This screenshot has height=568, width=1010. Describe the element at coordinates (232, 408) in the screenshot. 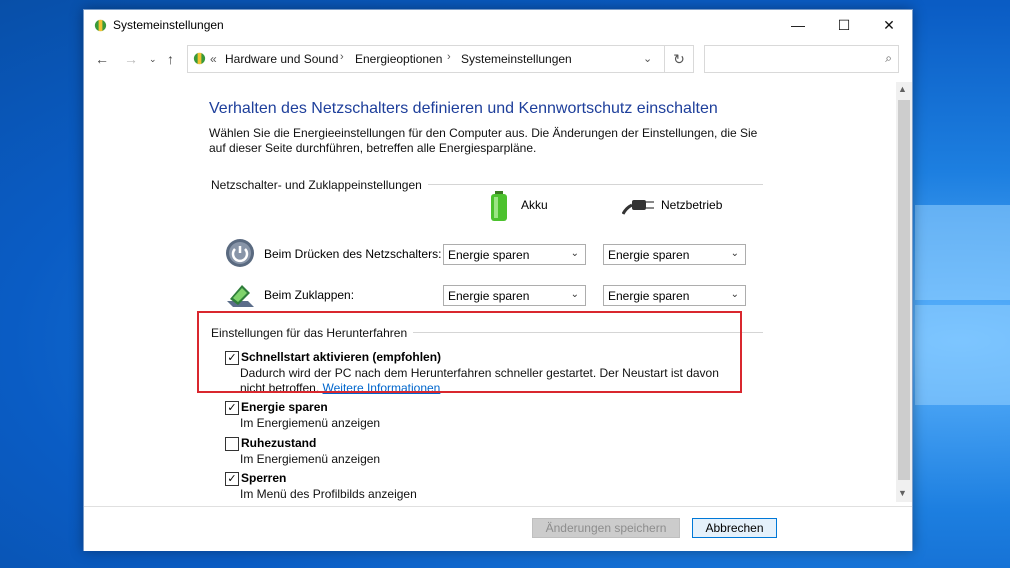

I see `sleep-checkbox: ✓` at that location.